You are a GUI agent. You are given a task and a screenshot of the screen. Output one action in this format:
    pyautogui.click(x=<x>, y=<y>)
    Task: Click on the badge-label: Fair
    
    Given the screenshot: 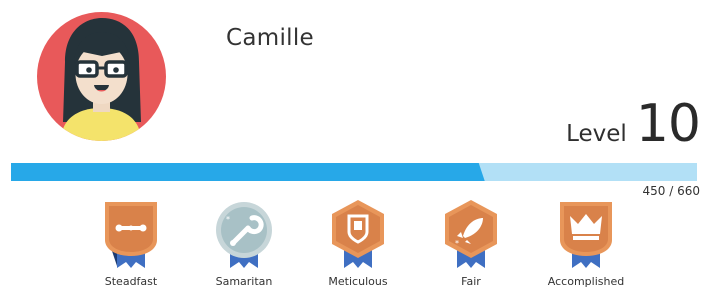 What is the action you would take?
    pyautogui.click(x=471, y=281)
    